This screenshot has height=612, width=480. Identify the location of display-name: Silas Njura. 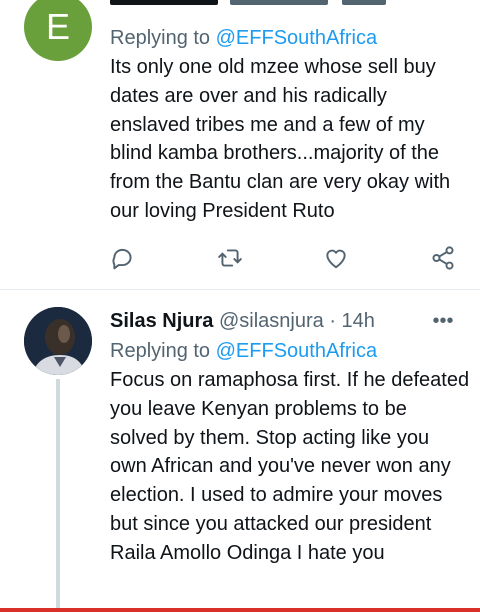
(161, 321).